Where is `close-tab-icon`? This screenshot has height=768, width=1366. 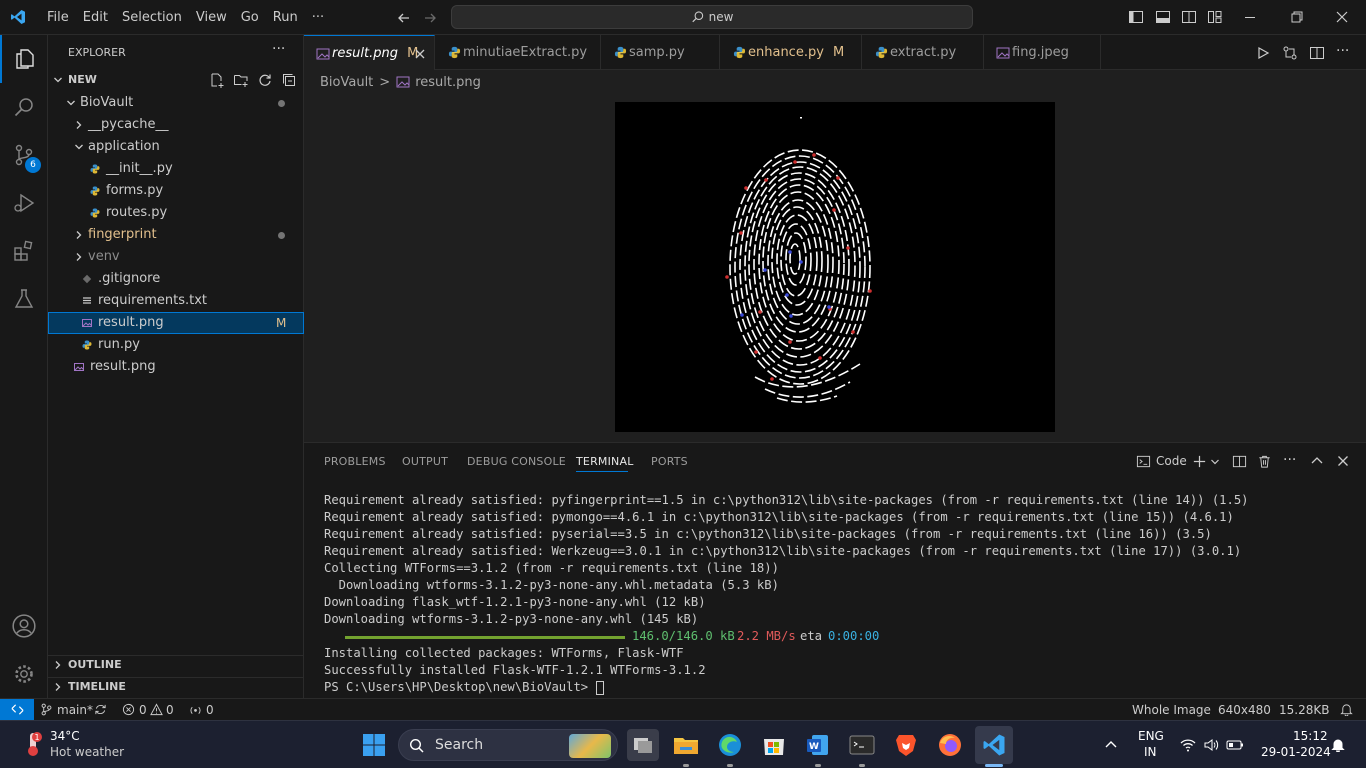
close-tab-icon is located at coordinates (420, 54).